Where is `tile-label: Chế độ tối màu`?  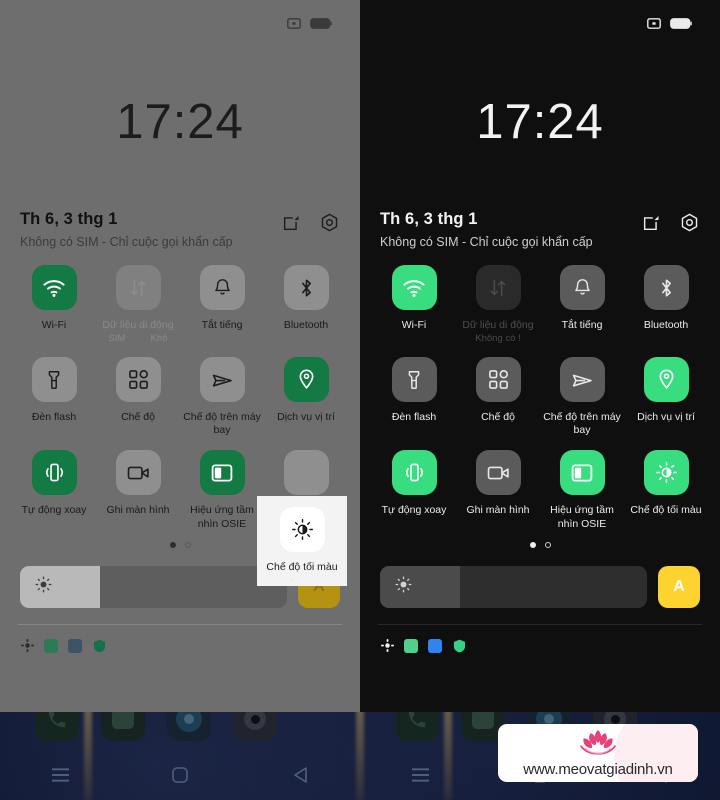 tile-label: Chế độ tối màu is located at coordinates (302, 567).